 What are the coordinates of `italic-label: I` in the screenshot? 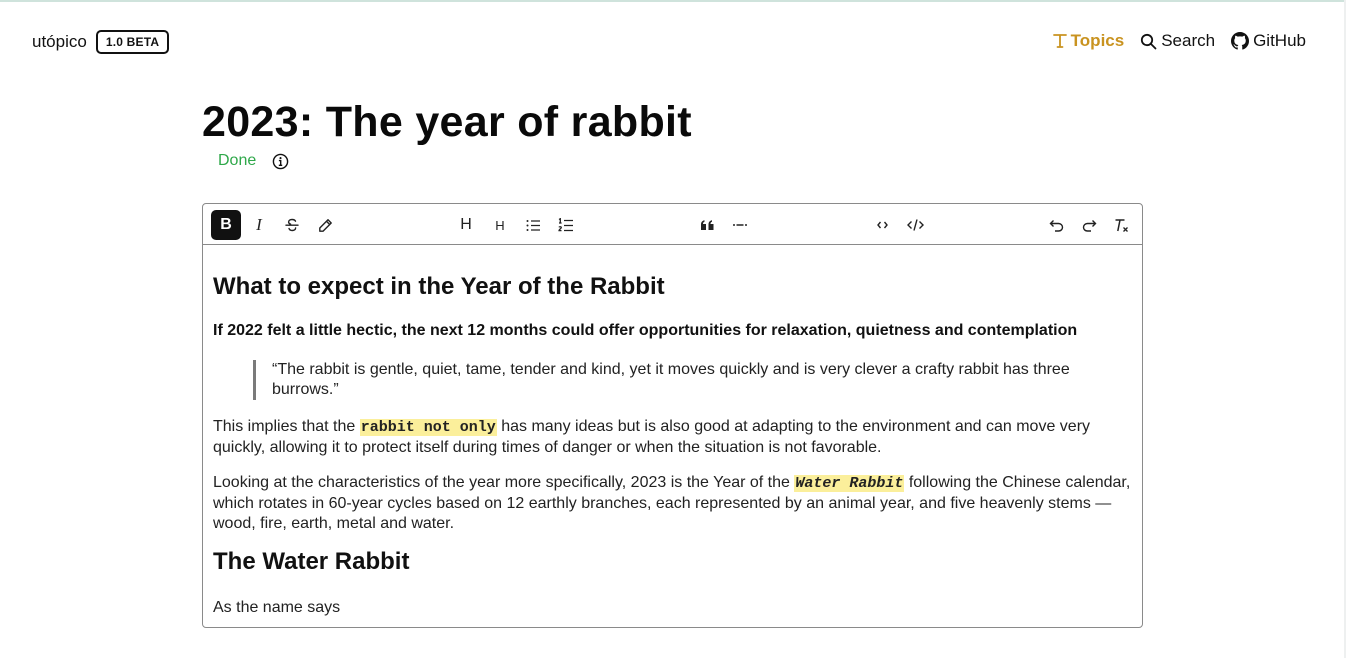 It's located at (259, 224).